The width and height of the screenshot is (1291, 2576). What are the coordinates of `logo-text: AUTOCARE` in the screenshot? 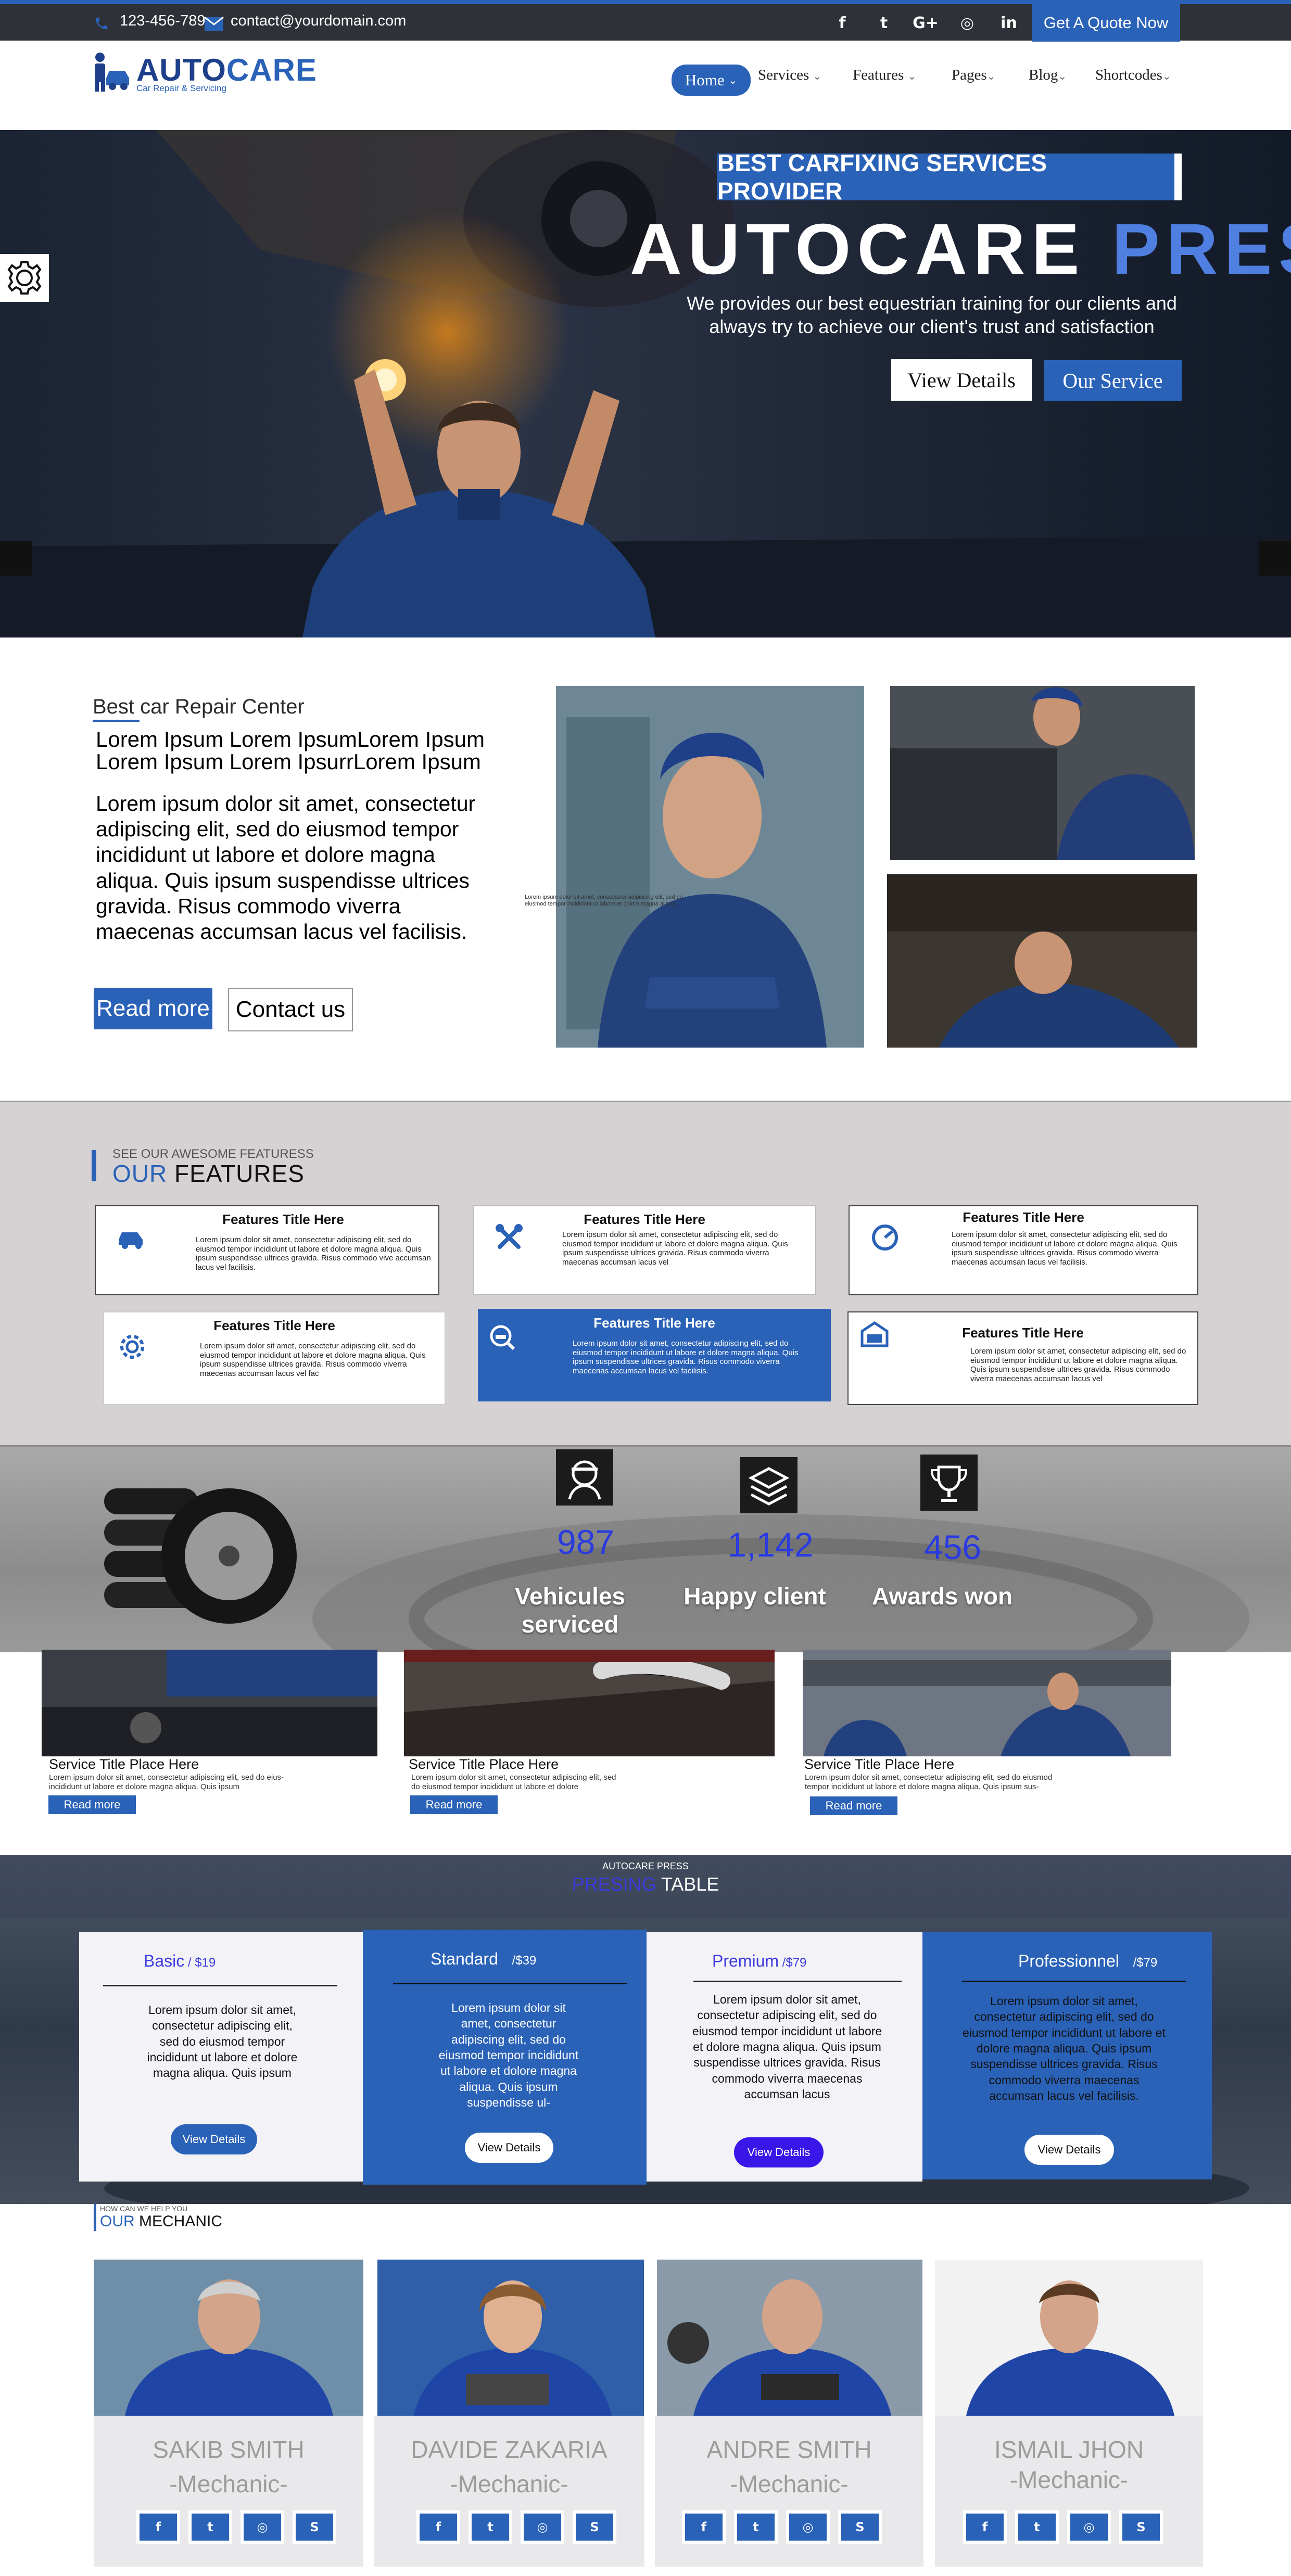 It's located at (226, 70).